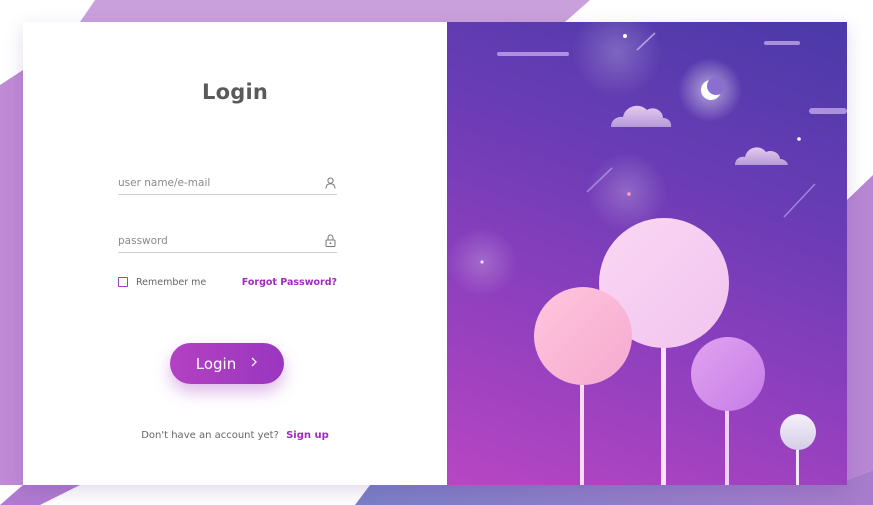 Image resolution: width=873 pixels, height=505 pixels. Describe the element at coordinates (617, 59) in the screenshot. I see `sky-glow` at that location.